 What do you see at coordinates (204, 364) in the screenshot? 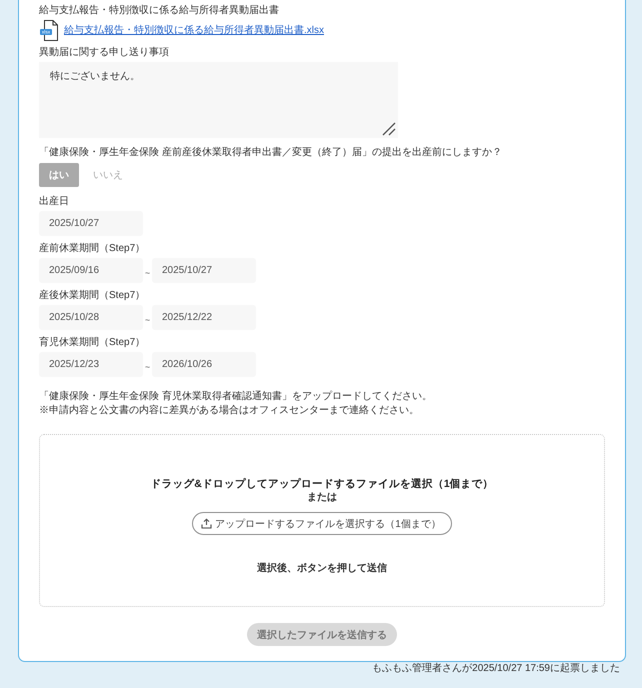
I see `date-field: 2026/10/26` at bounding box center [204, 364].